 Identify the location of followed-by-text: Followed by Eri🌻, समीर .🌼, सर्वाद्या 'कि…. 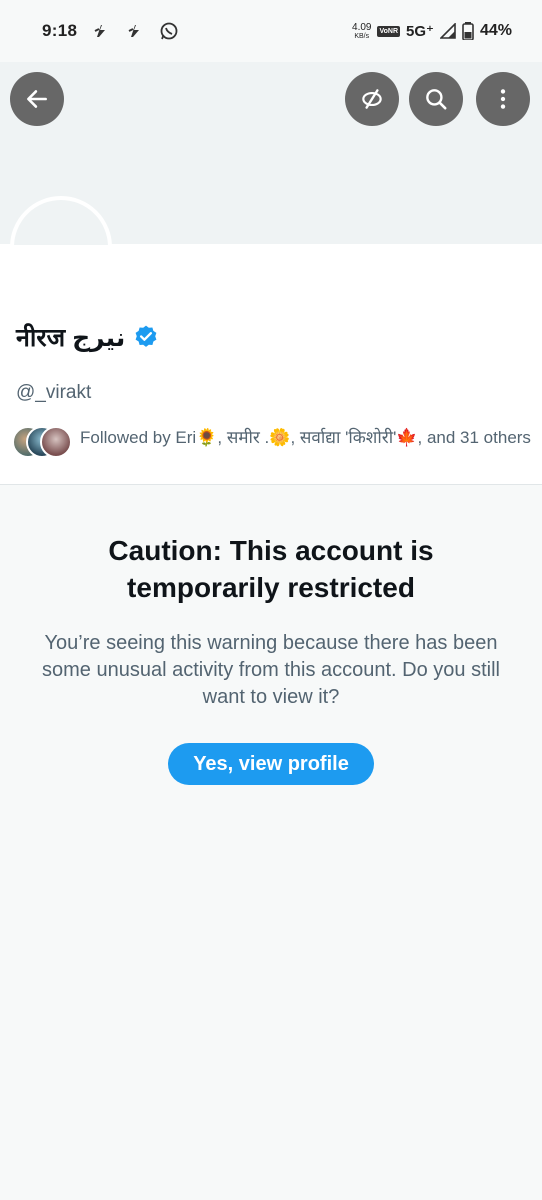
(305, 437).